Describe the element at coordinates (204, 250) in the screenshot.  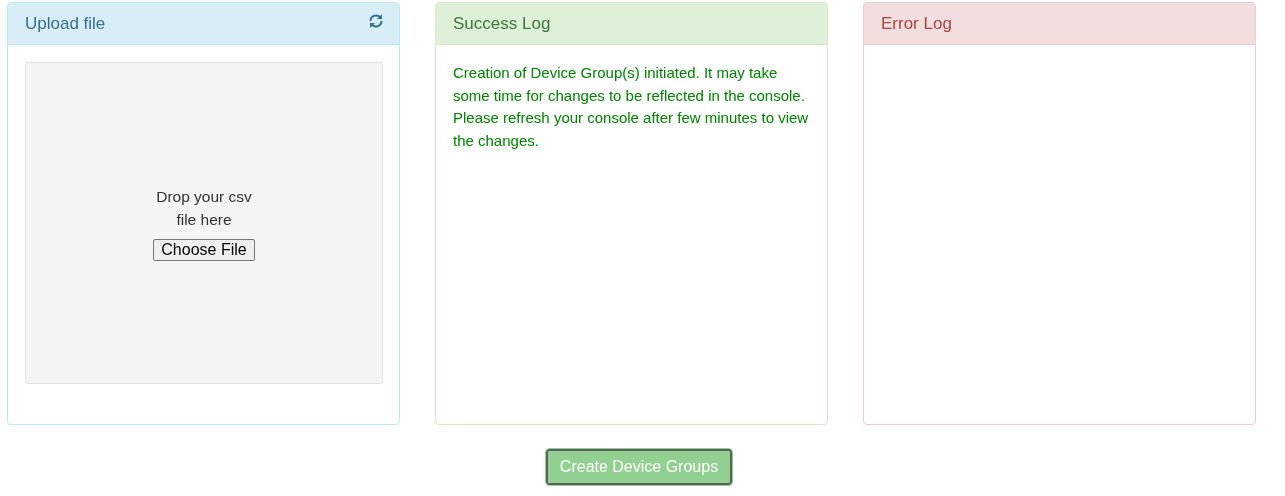
I see `choose-file-button: Choose File` at that location.